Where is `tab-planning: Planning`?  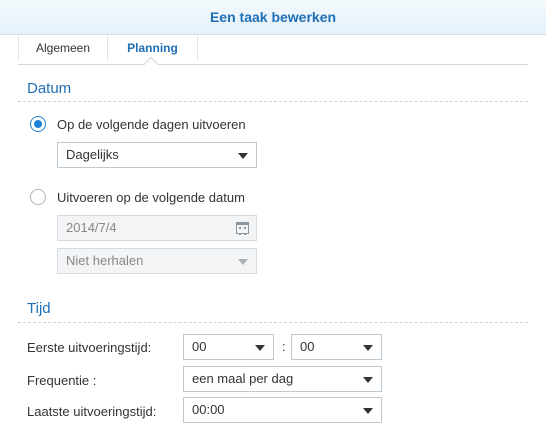
tab-planning: Planning is located at coordinates (153, 48).